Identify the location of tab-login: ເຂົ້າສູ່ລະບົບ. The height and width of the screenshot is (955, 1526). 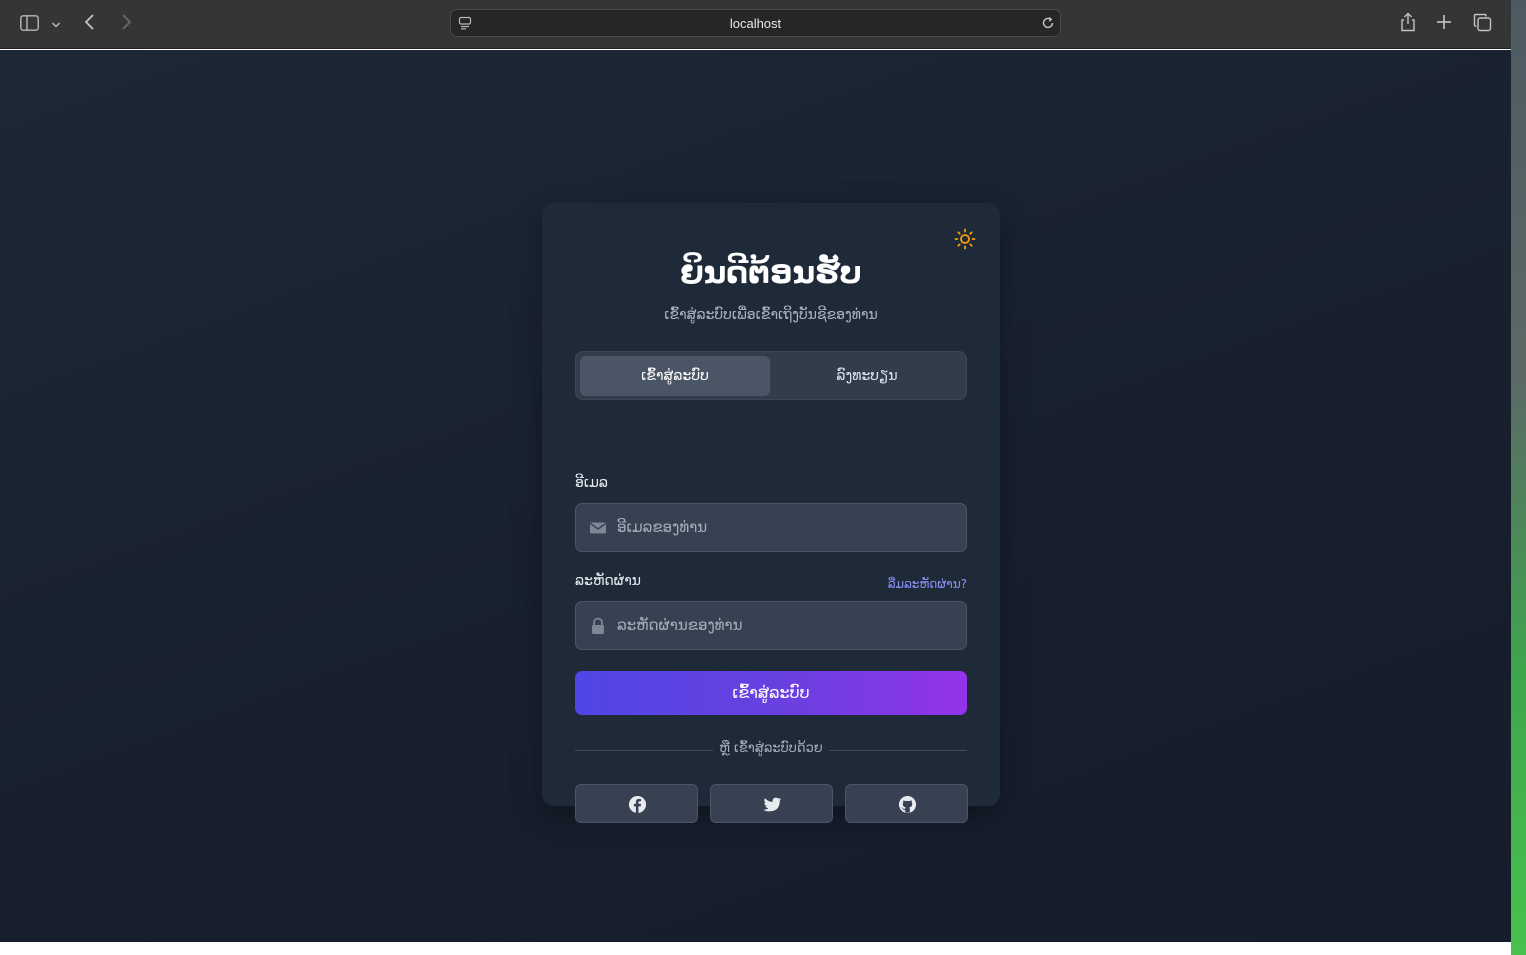
(675, 376).